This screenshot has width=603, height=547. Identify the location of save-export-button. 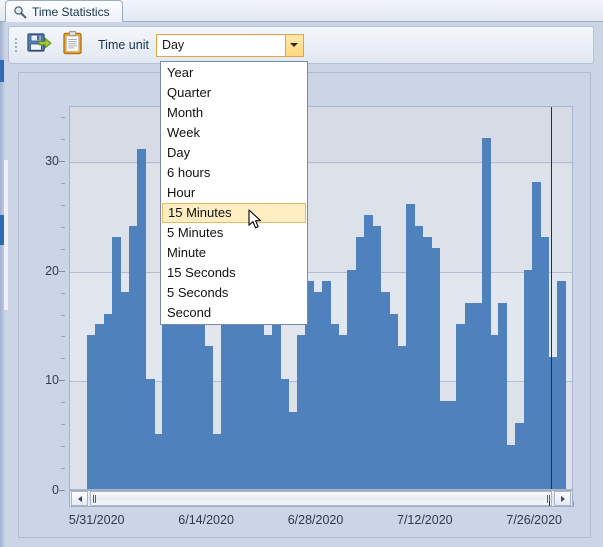
(39, 45).